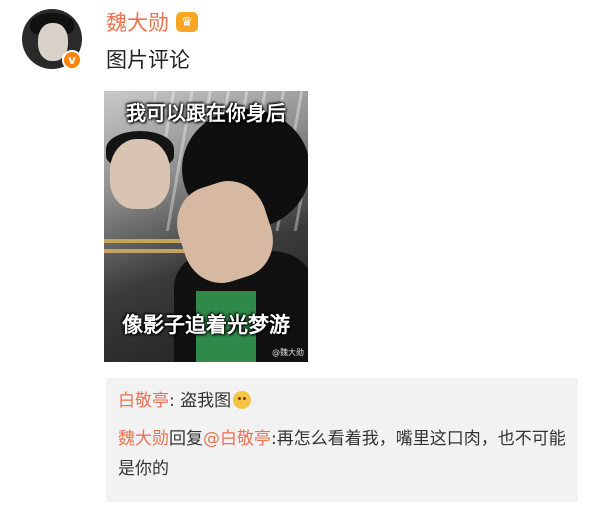 The height and width of the screenshot is (507, 600). Describe the element at coordinates (344, 454) in the screenshot. I see `reply-item: 魏大勋回复@白敬亭:再怎么看着我，嘴里这口肉，也不可能是你的` at that location.